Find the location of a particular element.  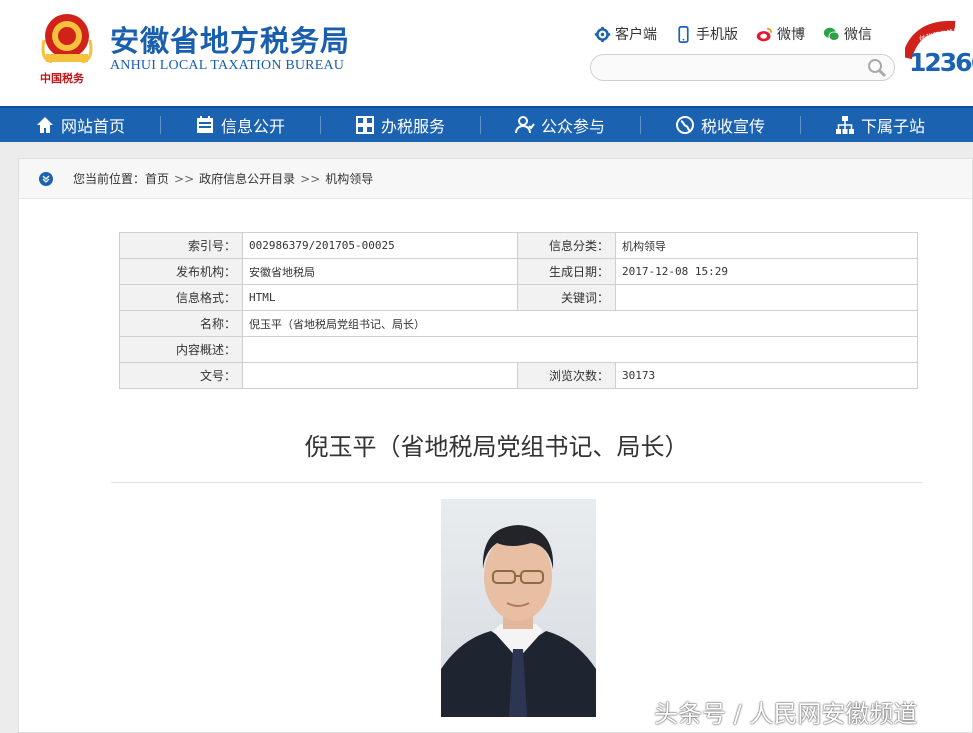

mobile-link: 手机版 is located at coordinates (706, 34).